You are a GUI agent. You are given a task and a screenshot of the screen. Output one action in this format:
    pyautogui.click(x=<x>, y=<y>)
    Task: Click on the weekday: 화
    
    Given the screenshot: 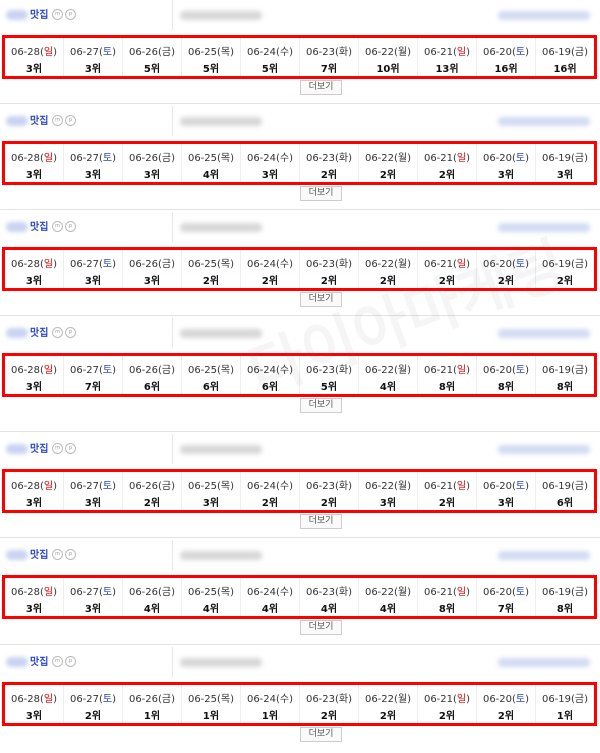 What is the action you would take?
    pyautogui.click(x=343, y=264)
    